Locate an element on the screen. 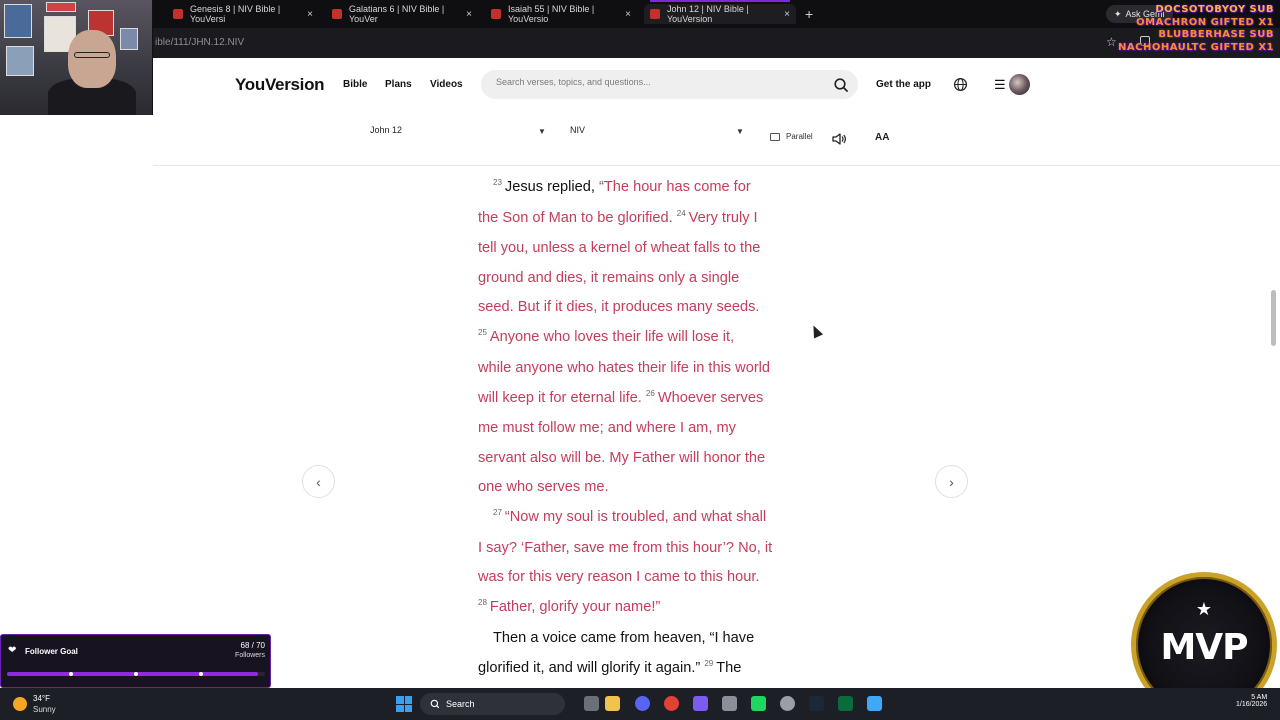  file-explorer-icon is located at coordinates (612, 703).